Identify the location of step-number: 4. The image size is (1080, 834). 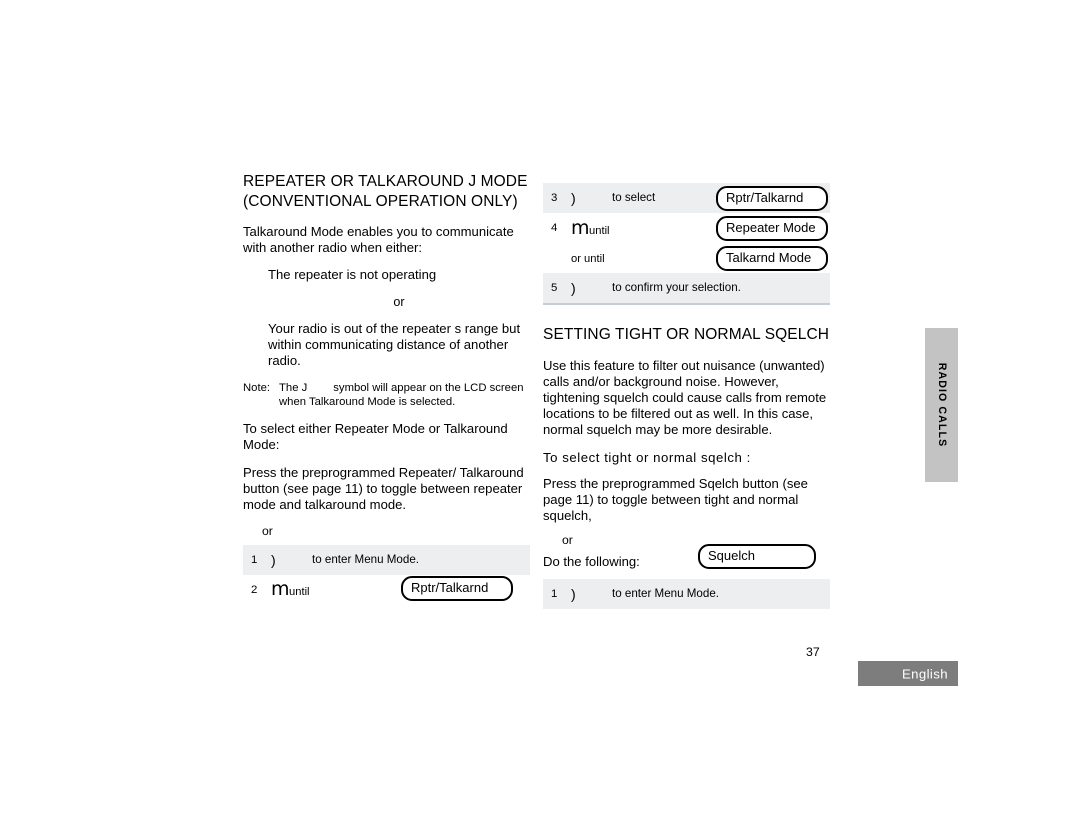
(554, 228).